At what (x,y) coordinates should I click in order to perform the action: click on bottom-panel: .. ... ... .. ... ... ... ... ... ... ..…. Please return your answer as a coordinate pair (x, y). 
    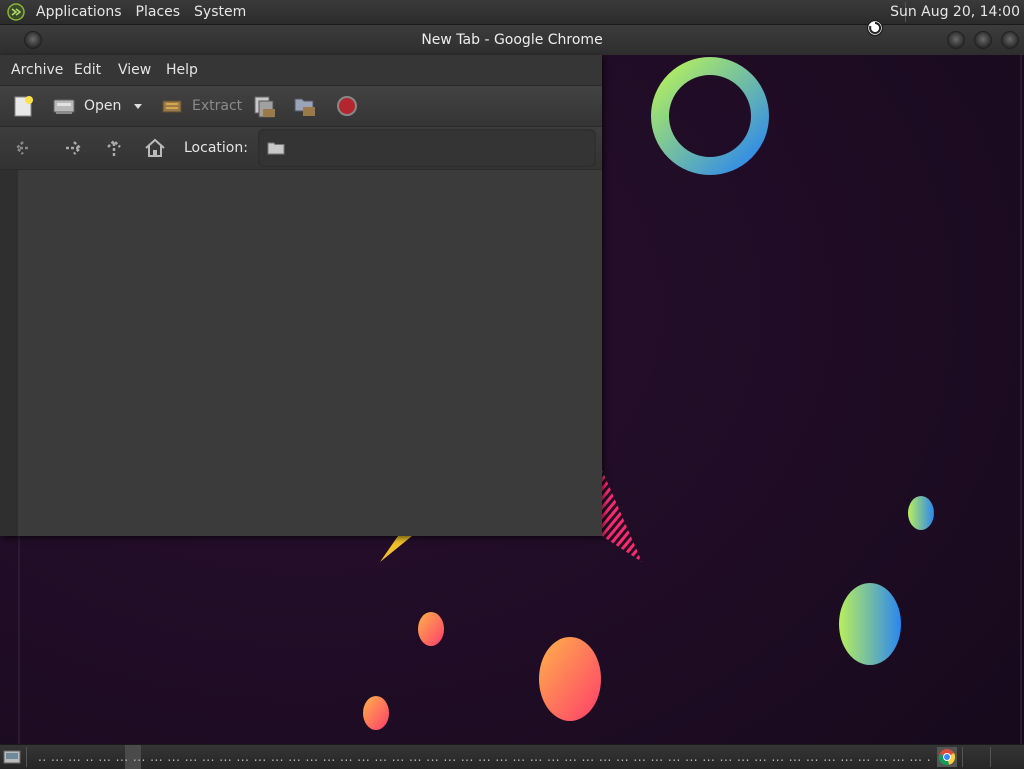
    Looking at the image, I should click on (512, 756).